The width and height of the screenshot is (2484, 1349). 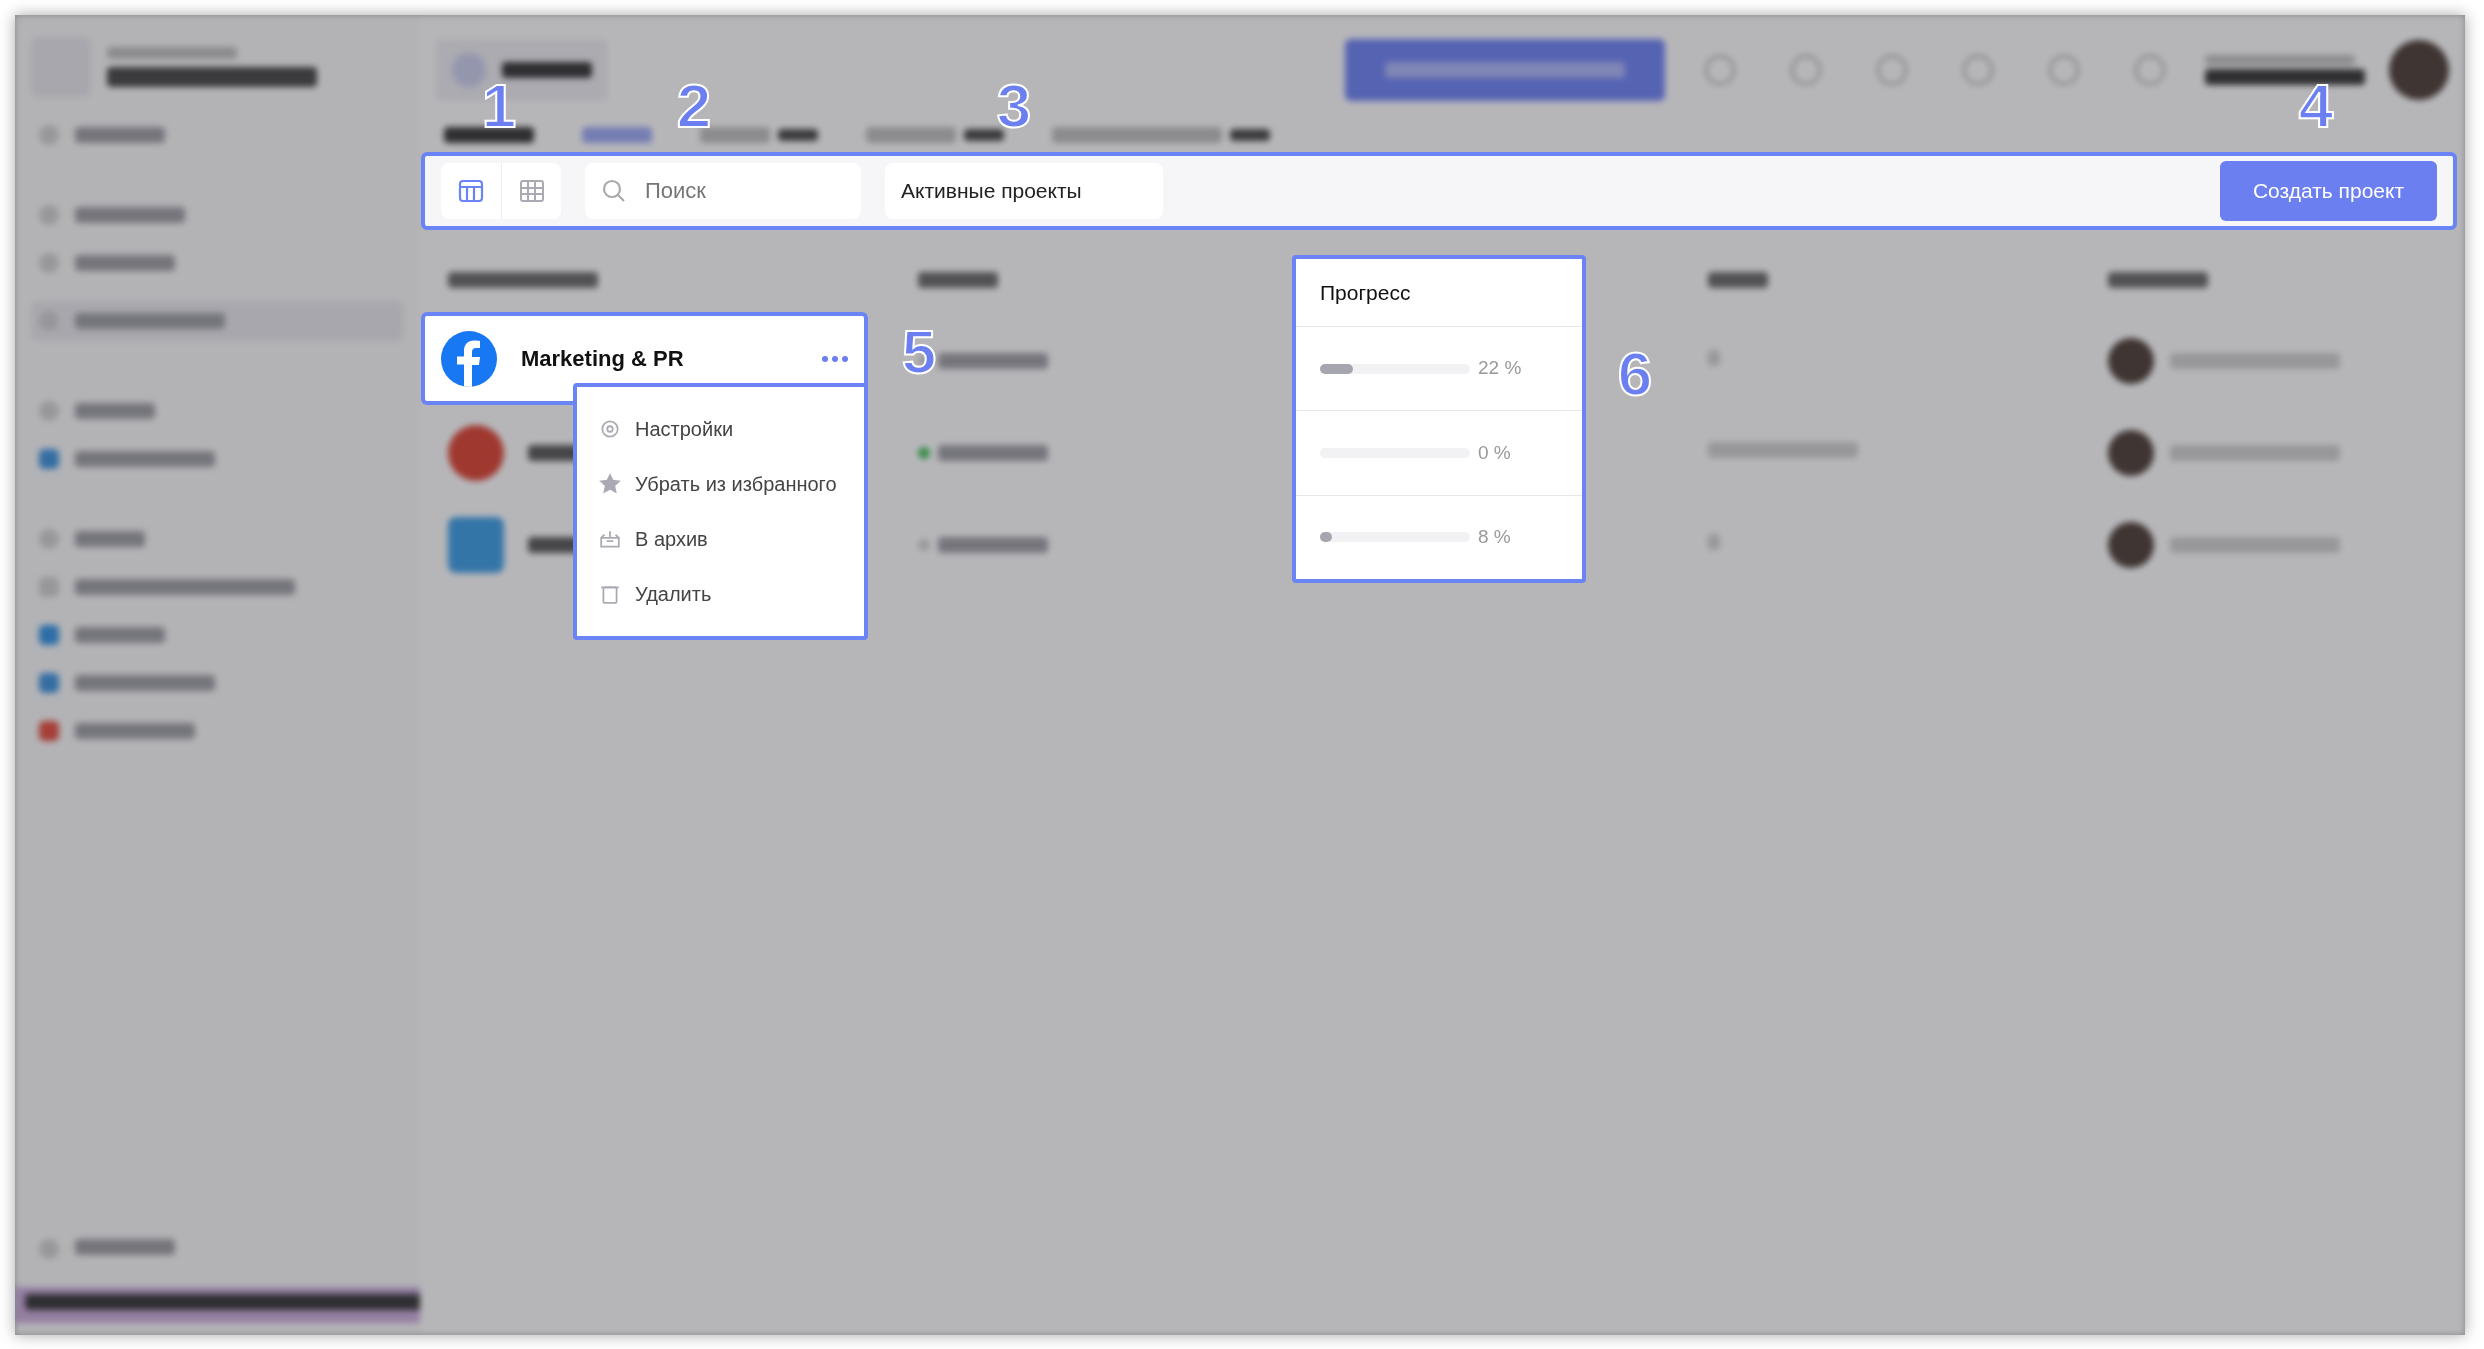 What do you see at coordinates (610, 539) in the screenshot?
I see `tray-icon` at bounding box center [610, 539].